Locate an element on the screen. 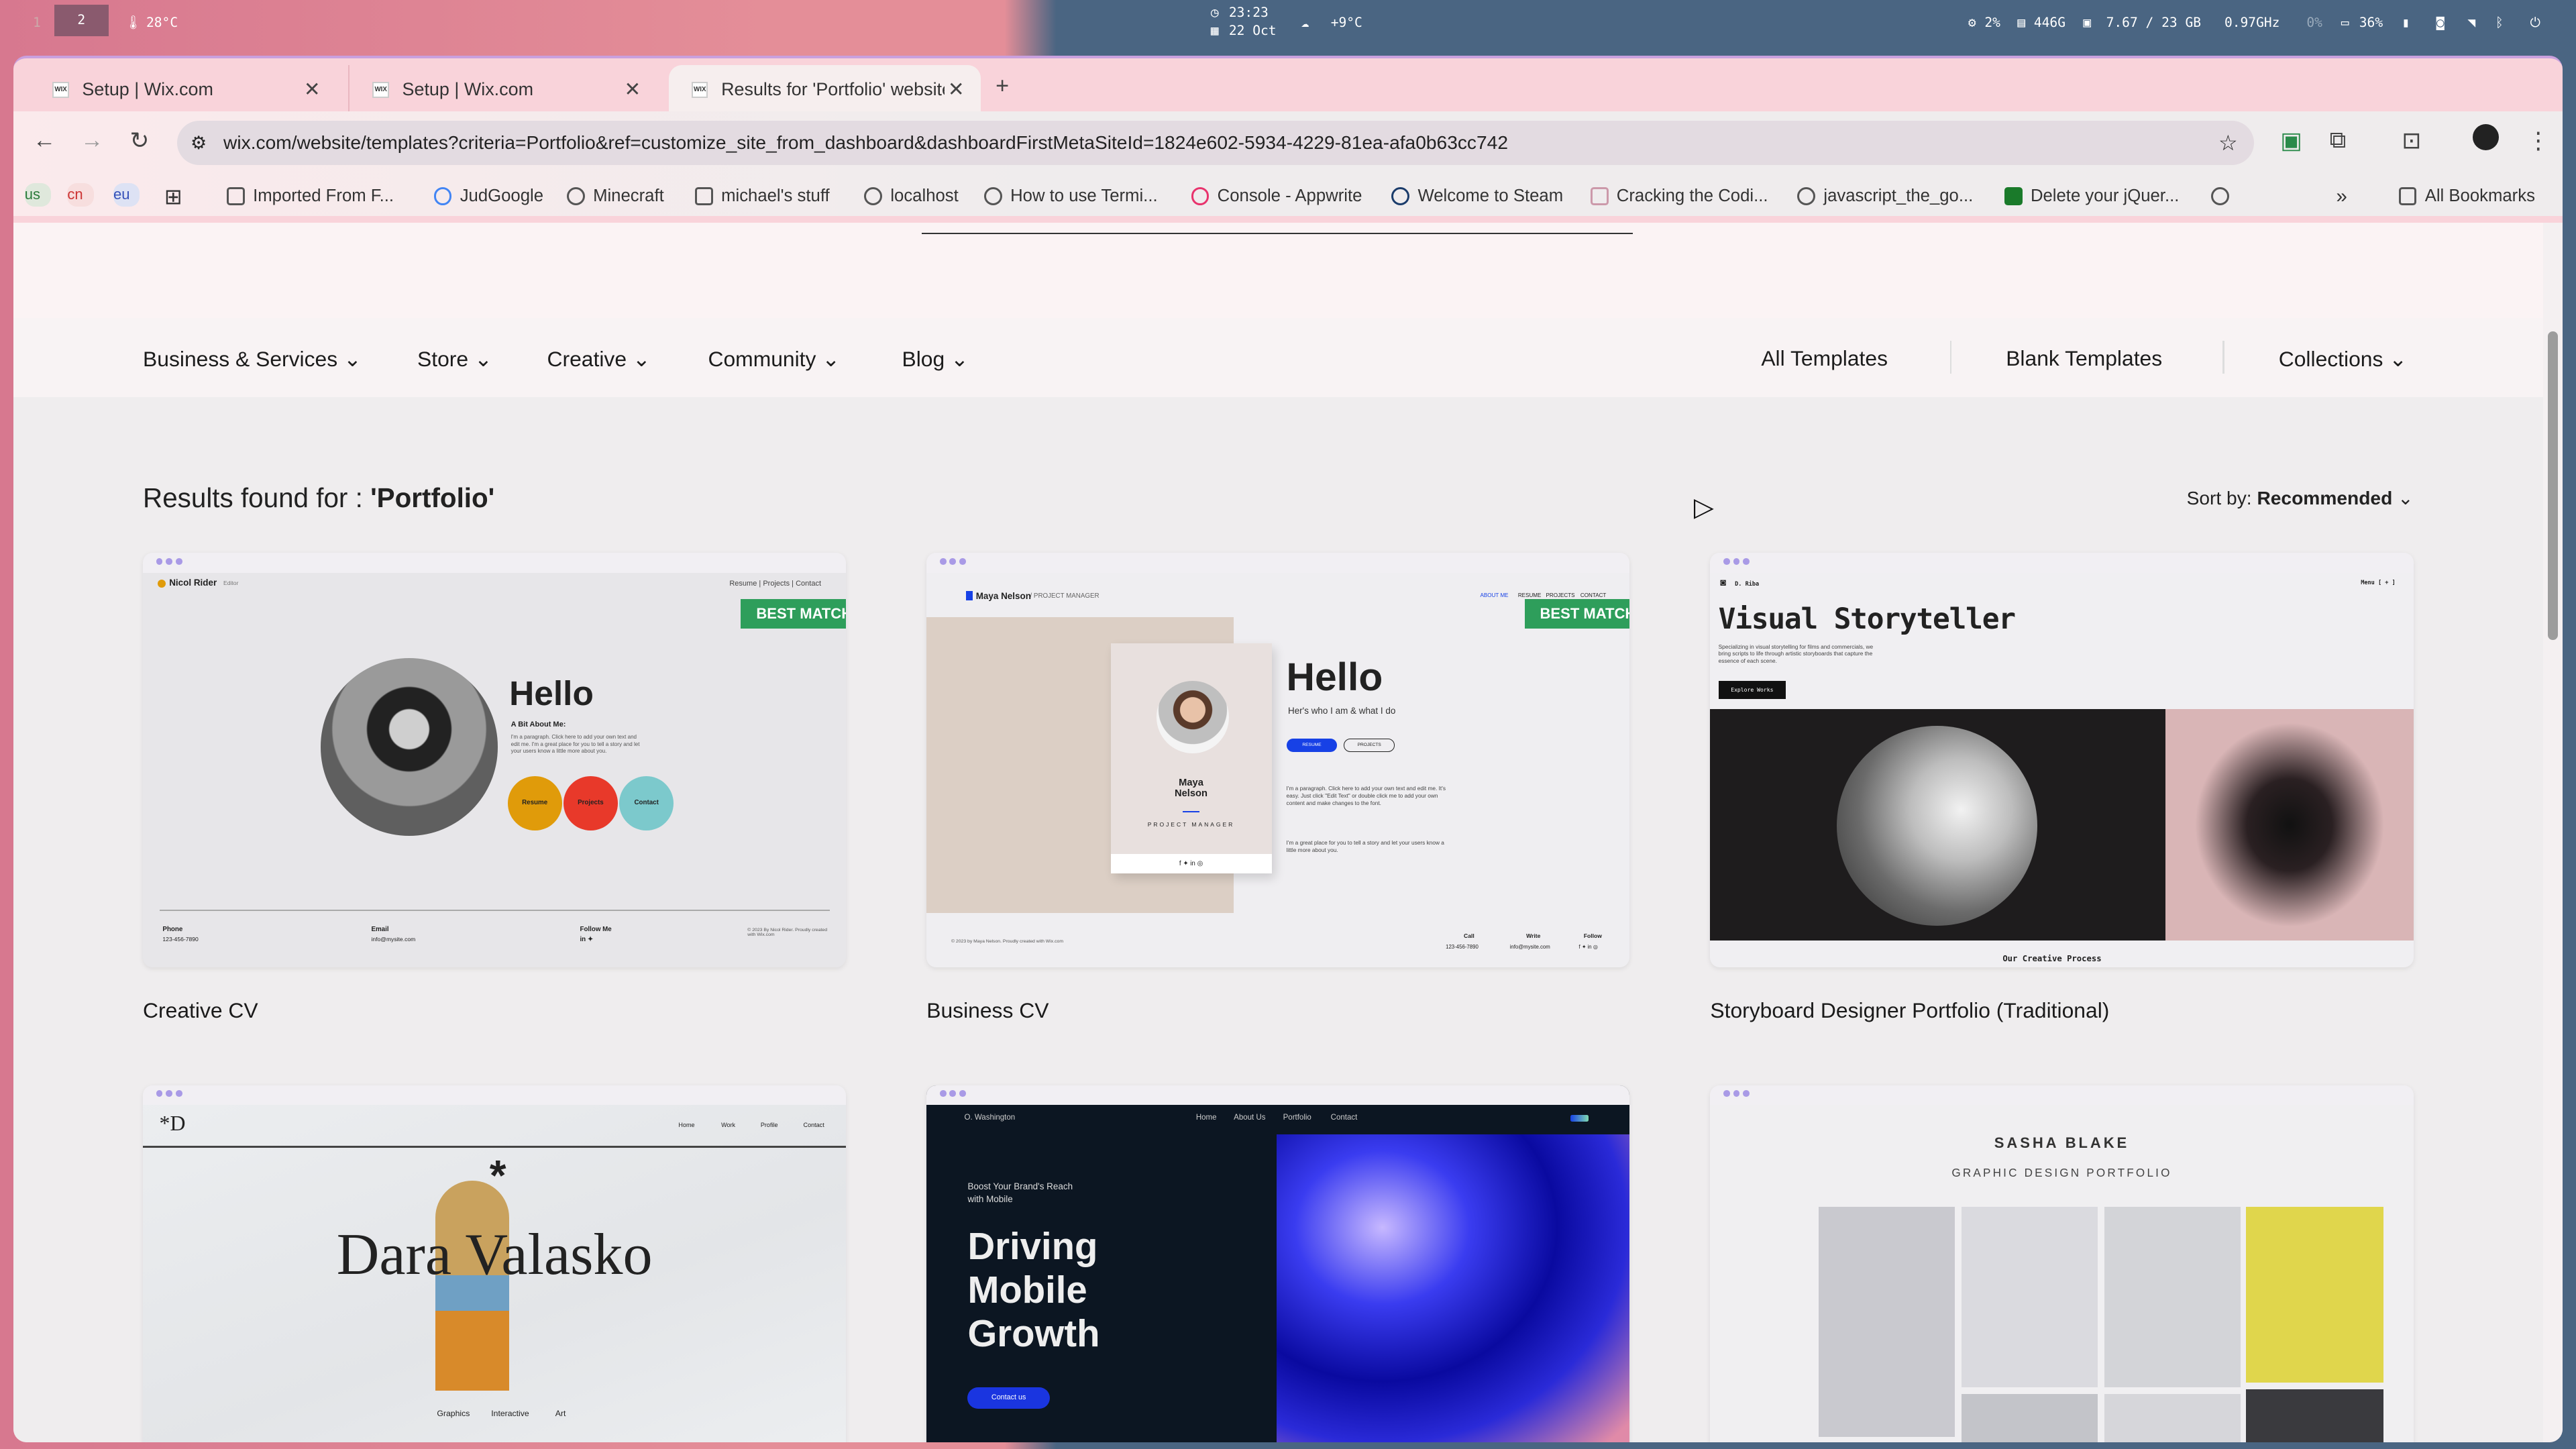 The image size is (2576, 1449). bookmark: Minecraft is located at coordinates (615, 196).